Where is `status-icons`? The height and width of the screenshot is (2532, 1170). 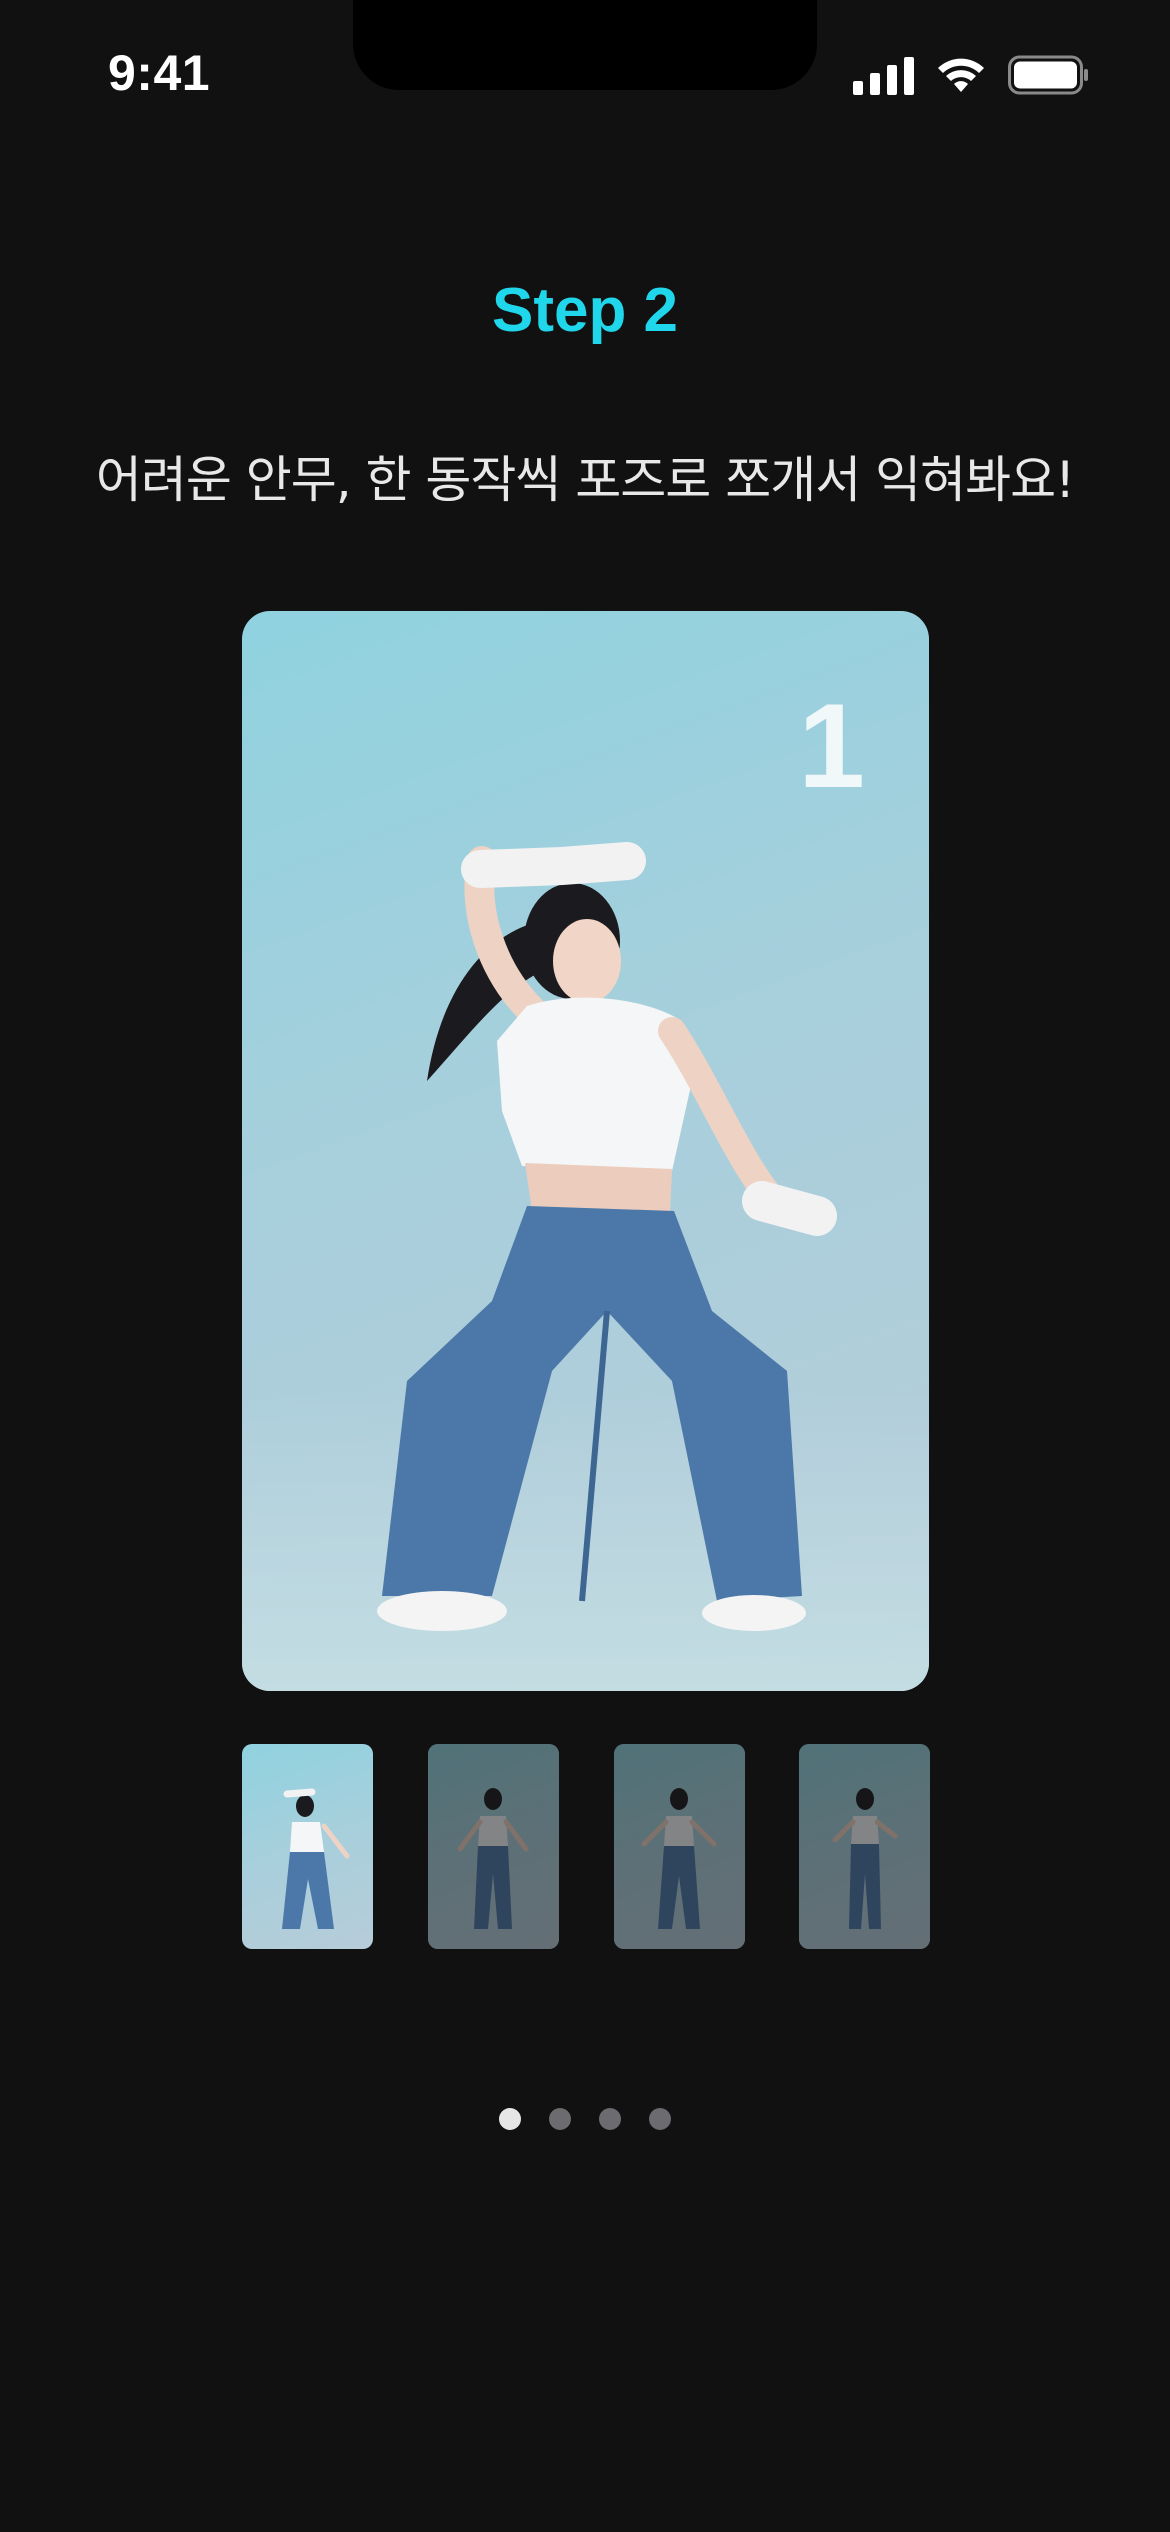 status-icons is located at coordinates (971, 75).